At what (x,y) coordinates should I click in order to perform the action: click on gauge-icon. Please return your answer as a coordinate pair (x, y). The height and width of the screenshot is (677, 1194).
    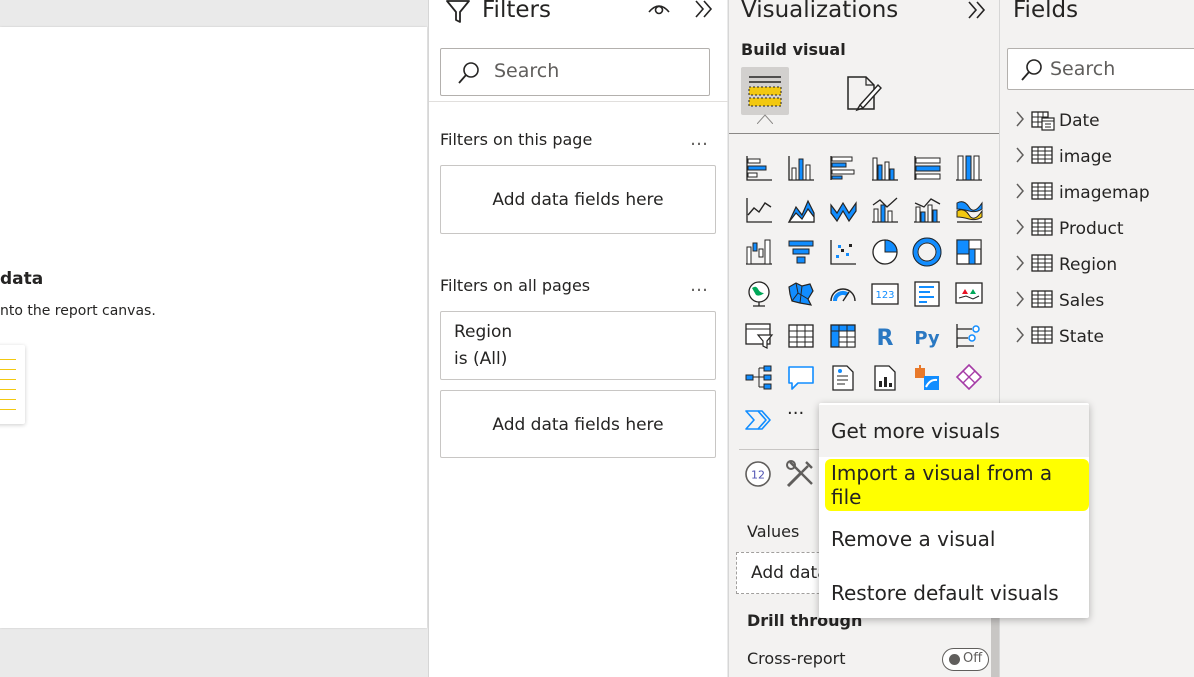
    Looking at the image, I should click on (843, 294).